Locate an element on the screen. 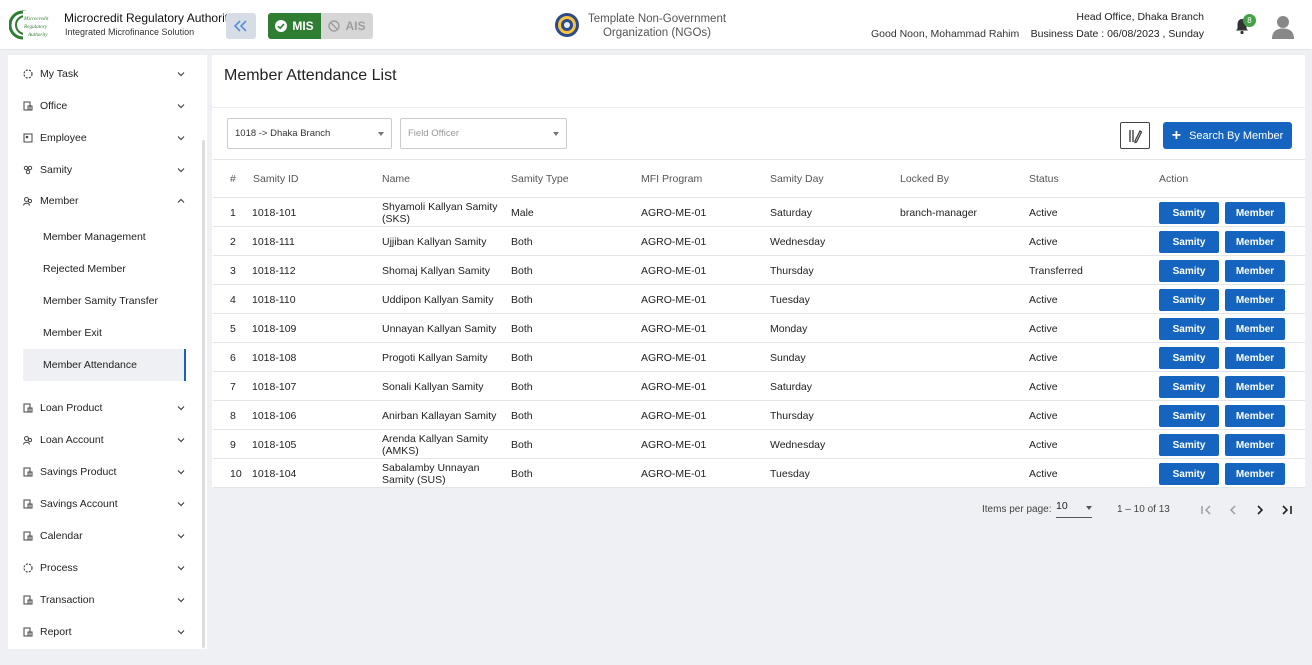  sidebar-item-label: Loan Product is located at coordinates (71, 408).